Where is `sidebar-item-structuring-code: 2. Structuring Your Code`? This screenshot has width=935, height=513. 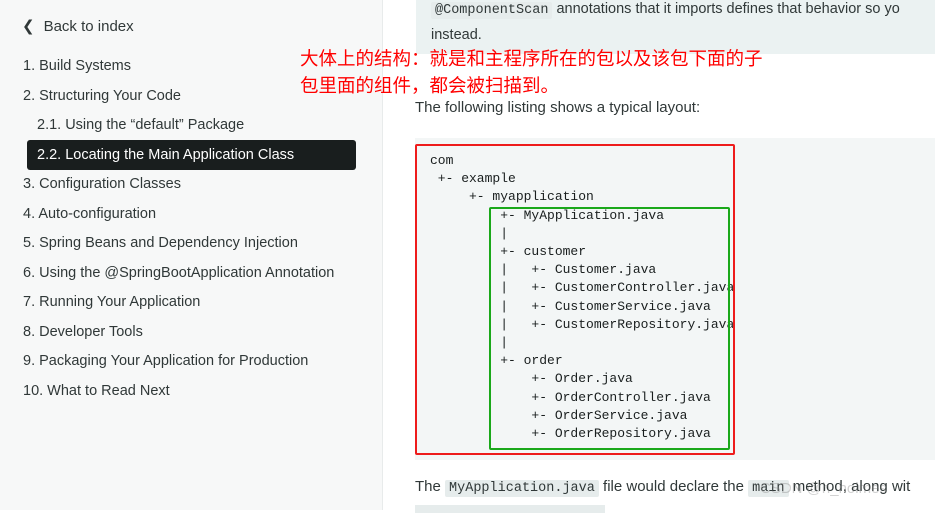
sidebar-item-structuring-code: 2. Structuring Your Code is located at coordinates (102, 96).